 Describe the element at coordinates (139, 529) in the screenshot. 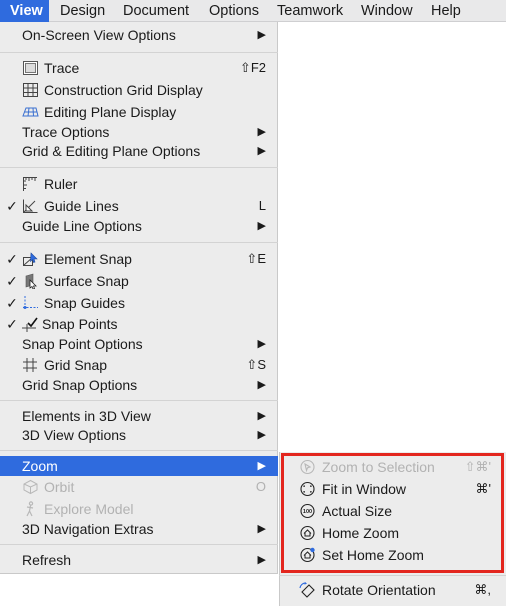

I see `menu-item-3d-navigation-extras: 3D Navigation Extras ▶` at that location.